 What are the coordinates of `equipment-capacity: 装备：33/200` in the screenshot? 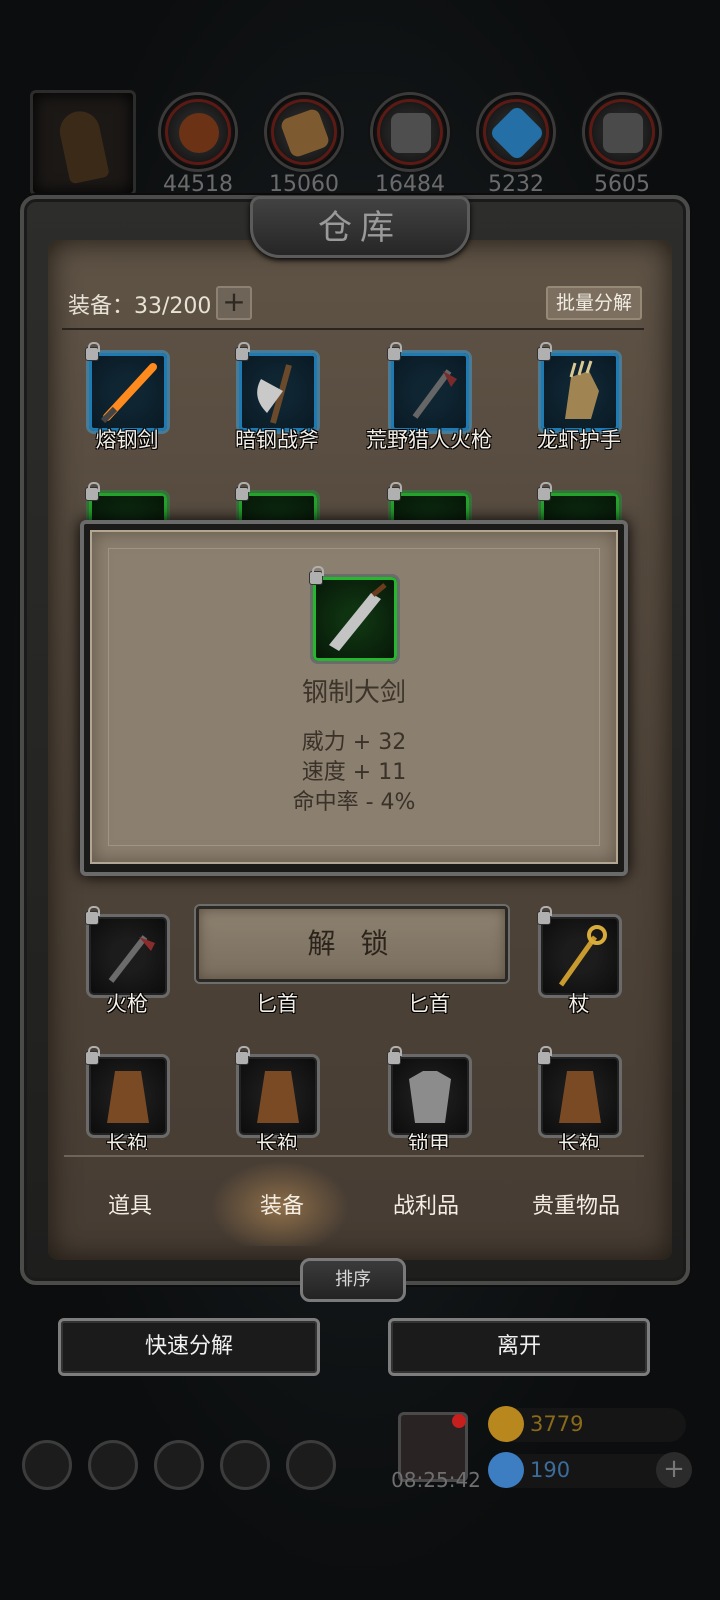 It's located at (140, 306).